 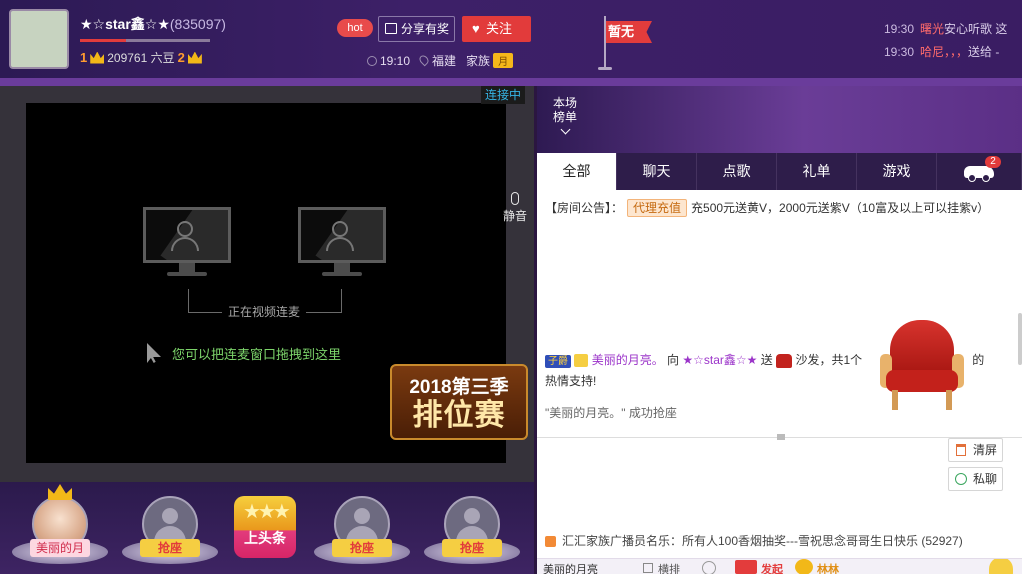 I want to click on ticker-user: 曙光, so click(x=932, y=29).